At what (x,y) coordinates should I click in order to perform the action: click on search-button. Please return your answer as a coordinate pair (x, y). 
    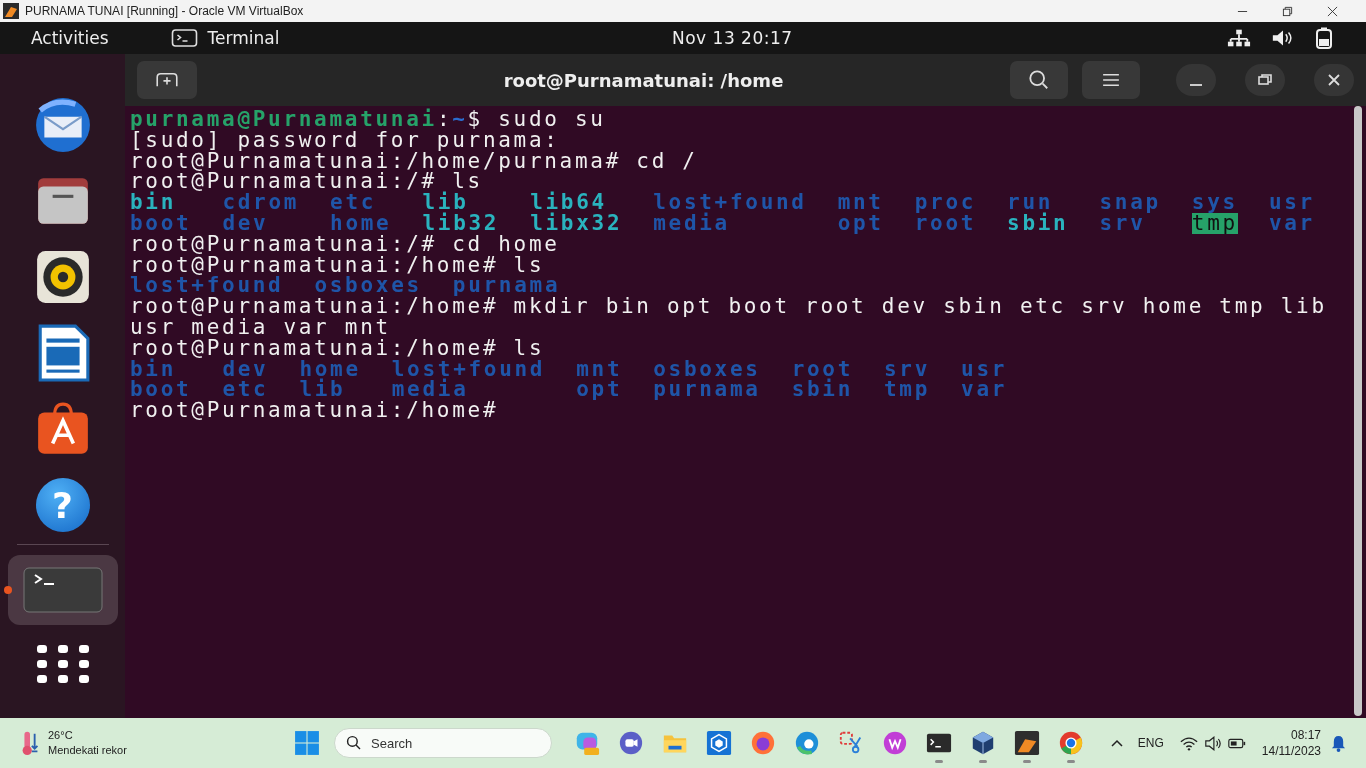
    Looking at the image, I should click on (1039, 80).